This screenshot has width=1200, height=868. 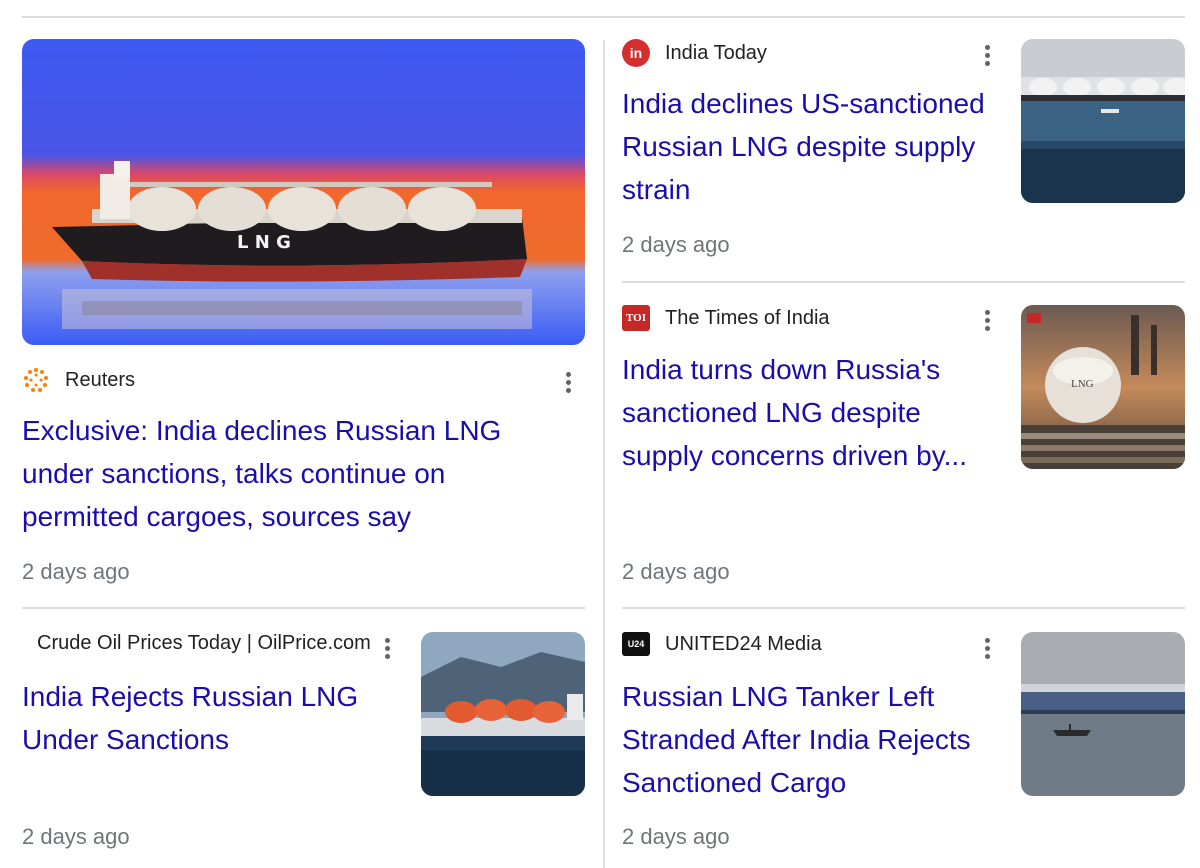 I want to click on source-name: India Today, so click(x=716, y=52).